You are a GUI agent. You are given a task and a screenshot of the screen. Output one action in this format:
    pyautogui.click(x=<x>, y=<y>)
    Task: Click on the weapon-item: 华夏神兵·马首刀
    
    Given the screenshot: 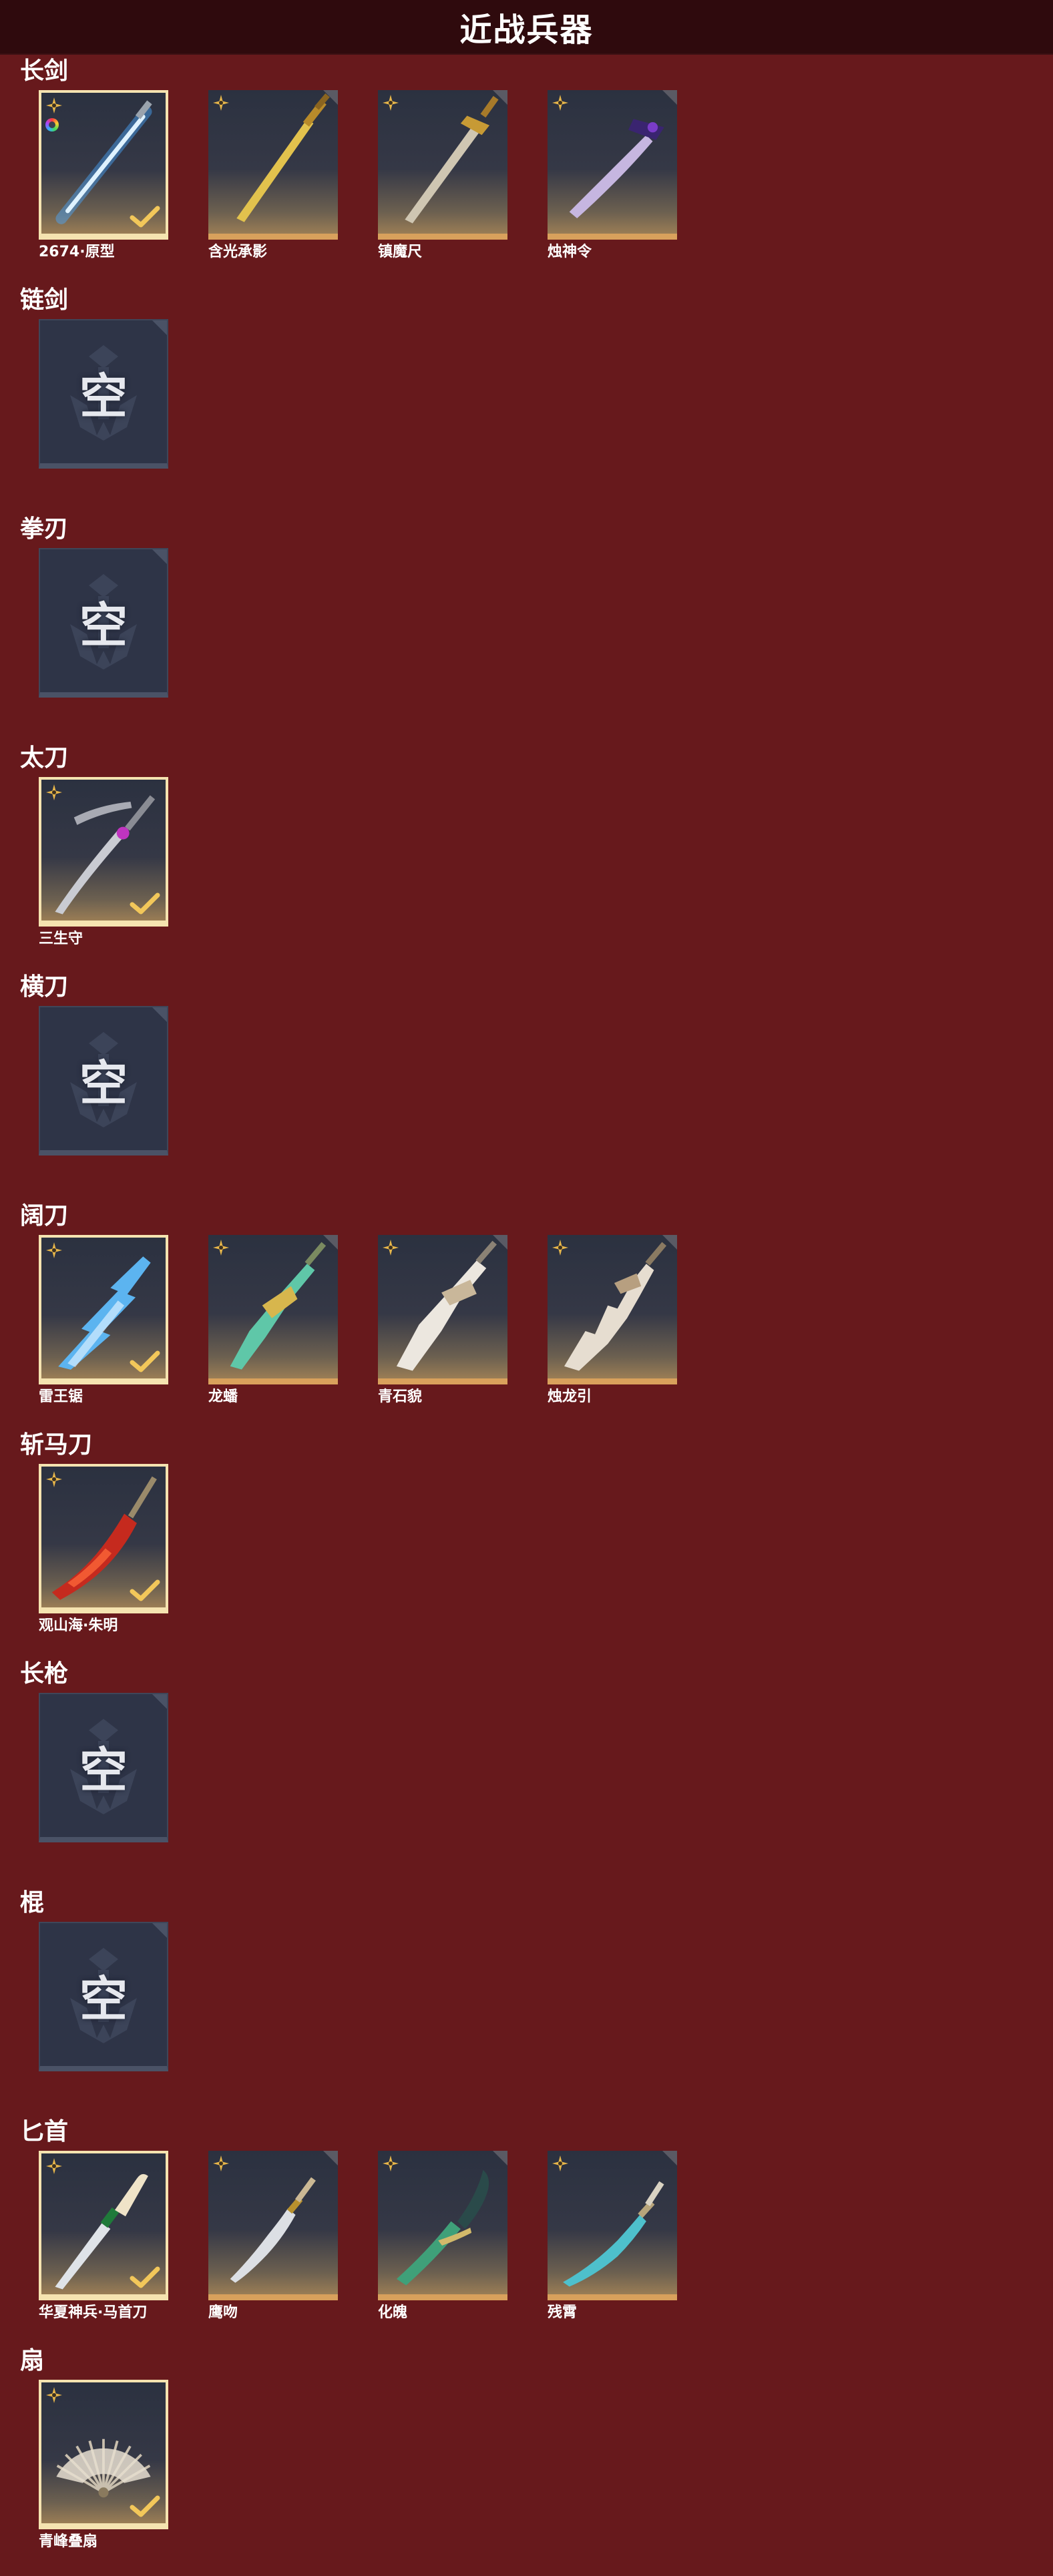 What is the action you would take?
    pyautogui.click(x=103, y=2236)
    